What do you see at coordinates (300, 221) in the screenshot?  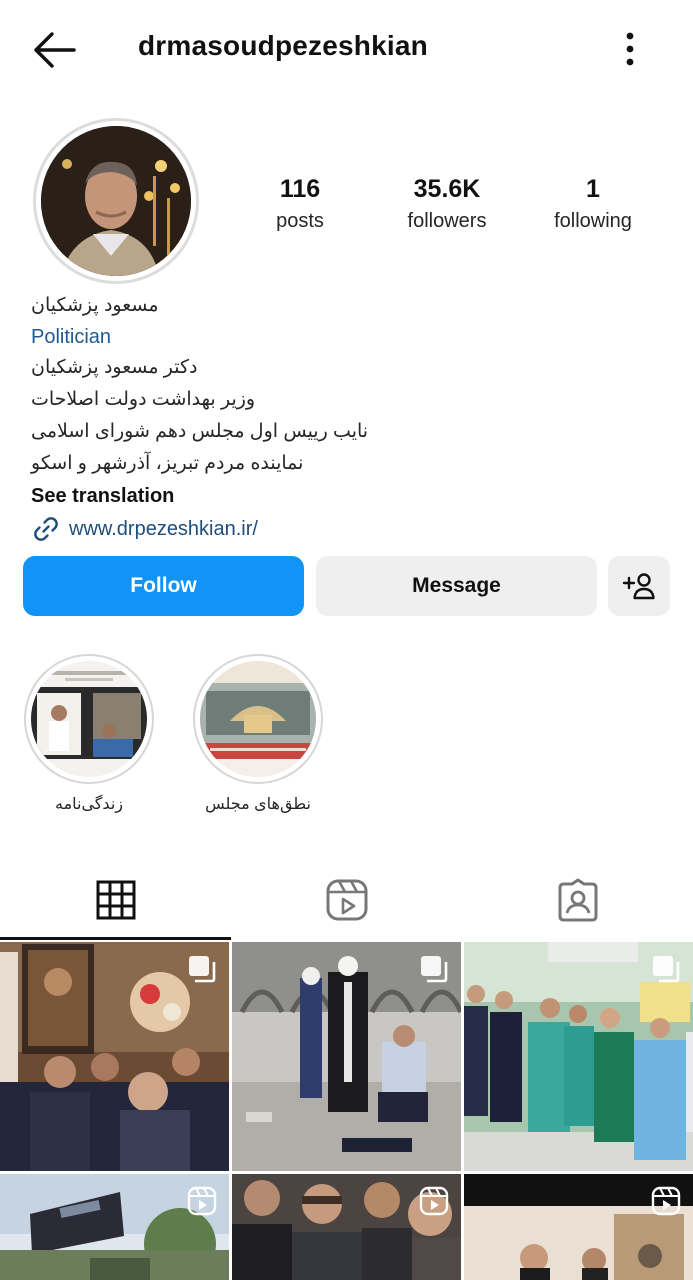 I see `posts-count-label: posts` at bounding box center [300, 221].